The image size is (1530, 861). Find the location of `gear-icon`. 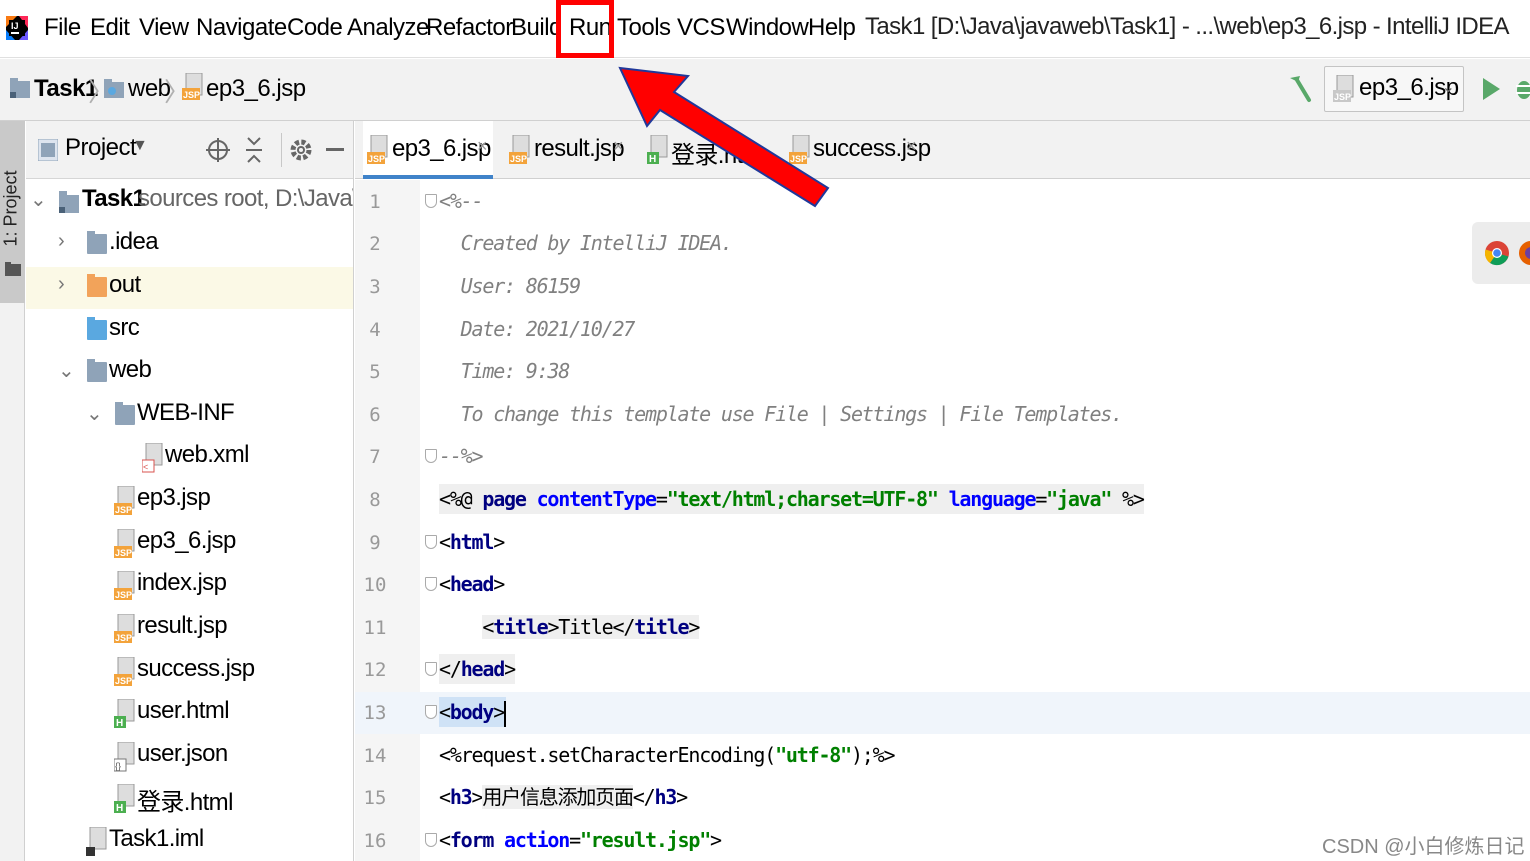

gear-icon is located at coordinates (301, 150).